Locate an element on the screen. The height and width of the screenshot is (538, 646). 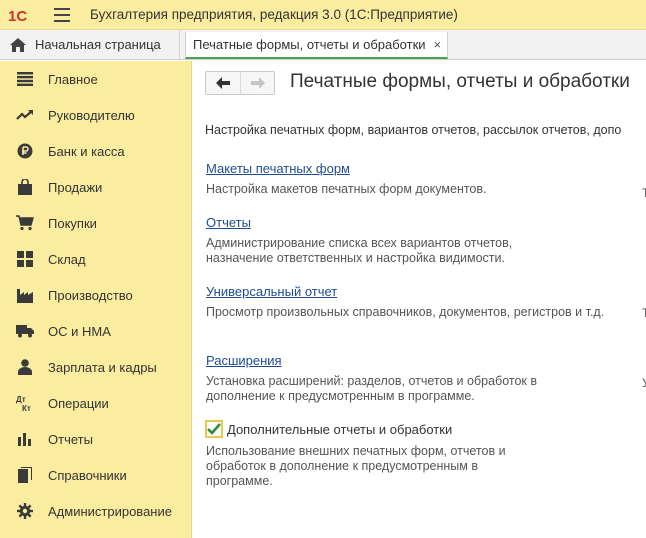
sidebar-item-label: Зарплата и кадры is located at coordinates (102, 367).